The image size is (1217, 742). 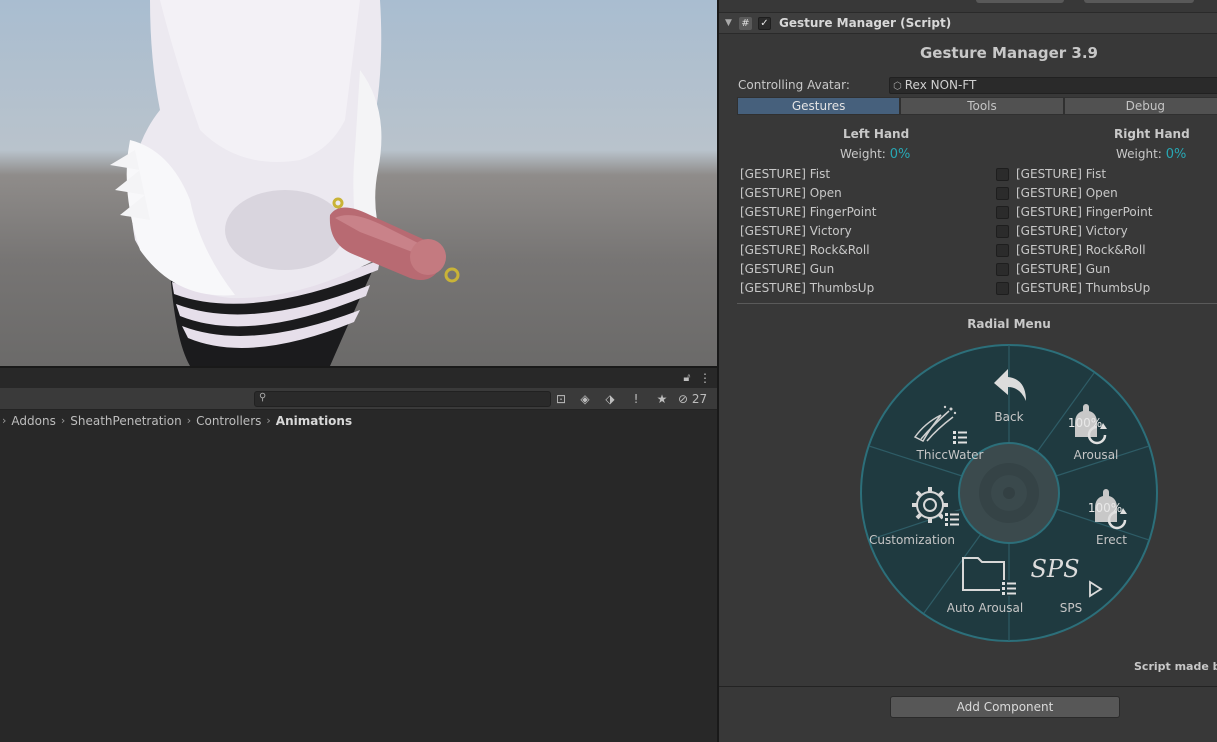 I want to click on gesture-manager-title: Gesture Manager 3.9, so click(x=1008, y=53).